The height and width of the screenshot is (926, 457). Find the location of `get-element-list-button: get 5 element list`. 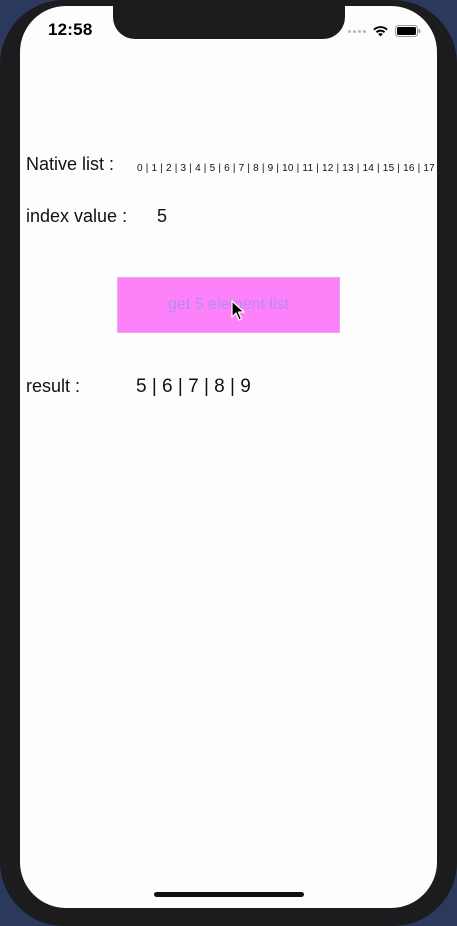

get-element-list-button: get 5 element list is located at coordinates (228, 305).